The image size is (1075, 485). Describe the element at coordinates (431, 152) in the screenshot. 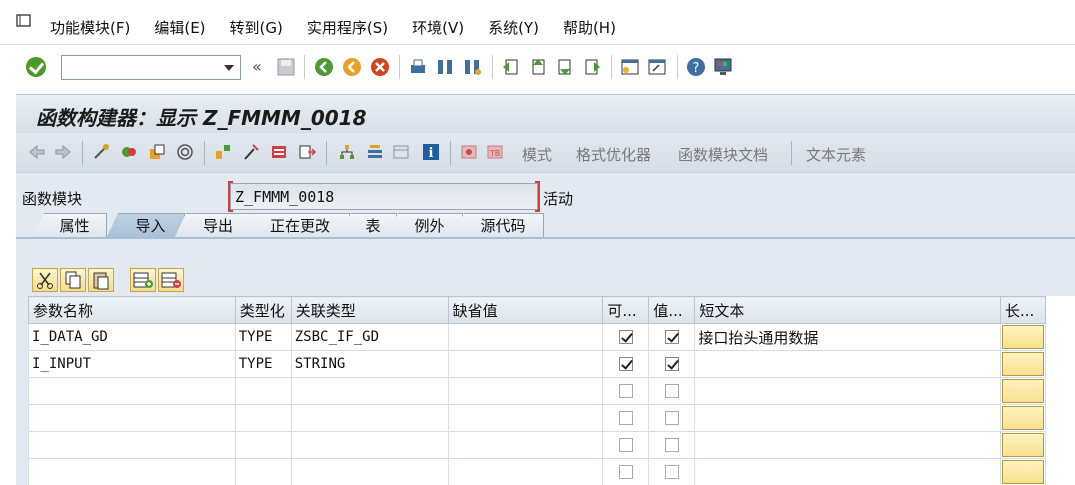

I see `info-icon: i` at that location.